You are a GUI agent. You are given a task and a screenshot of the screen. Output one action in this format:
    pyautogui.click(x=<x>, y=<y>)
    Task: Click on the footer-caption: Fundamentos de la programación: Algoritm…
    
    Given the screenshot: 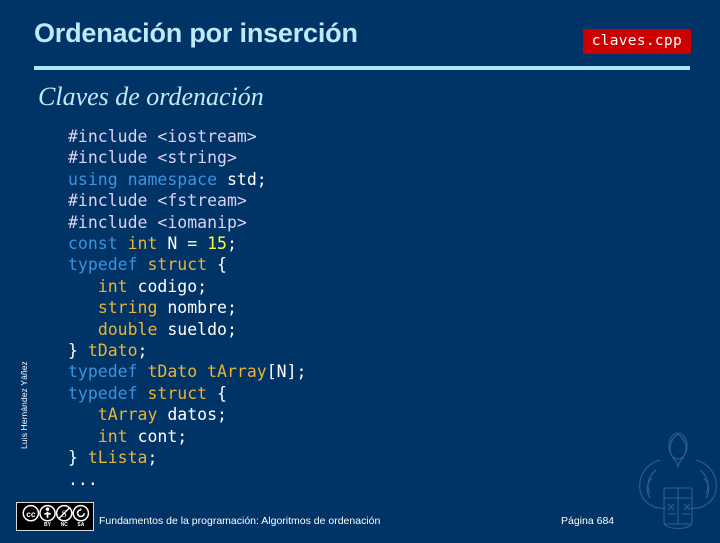 What is the action you would take?
    pyautogui.click(x=240, y=521)
    